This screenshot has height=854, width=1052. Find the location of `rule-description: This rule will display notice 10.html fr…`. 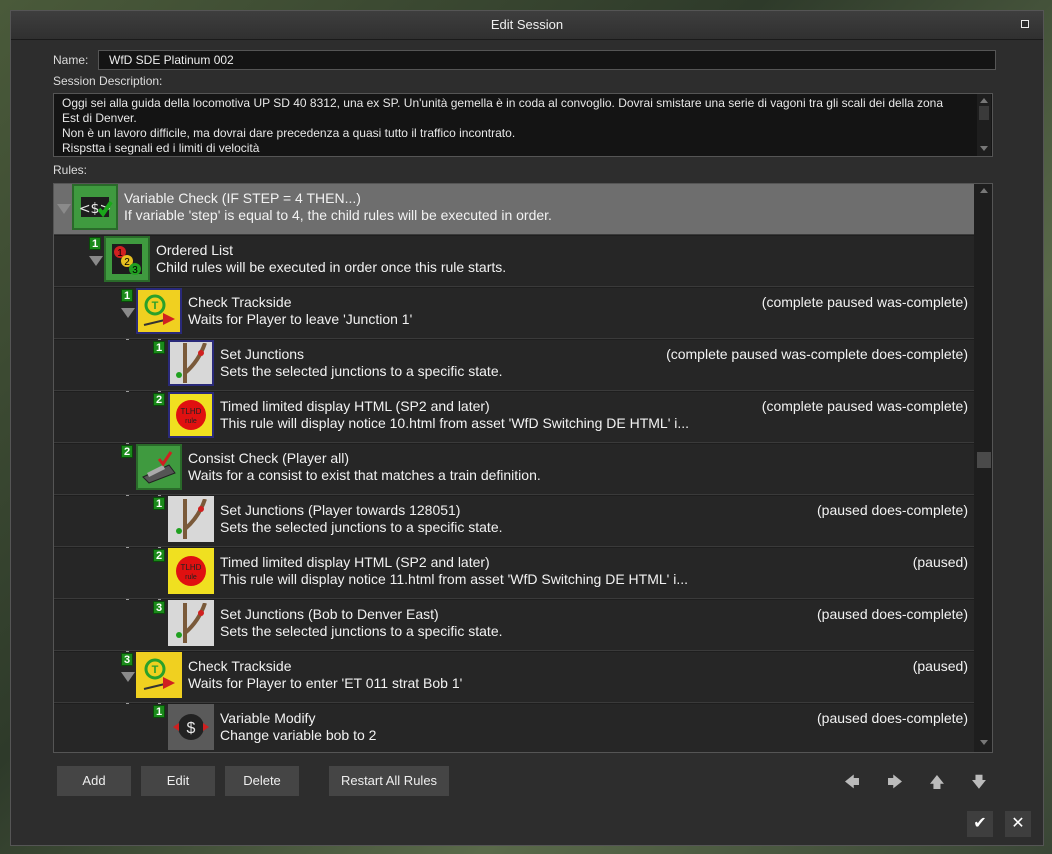

rule-description: This rule will display notice 10.html fr… is located at coordinates (455, 423).